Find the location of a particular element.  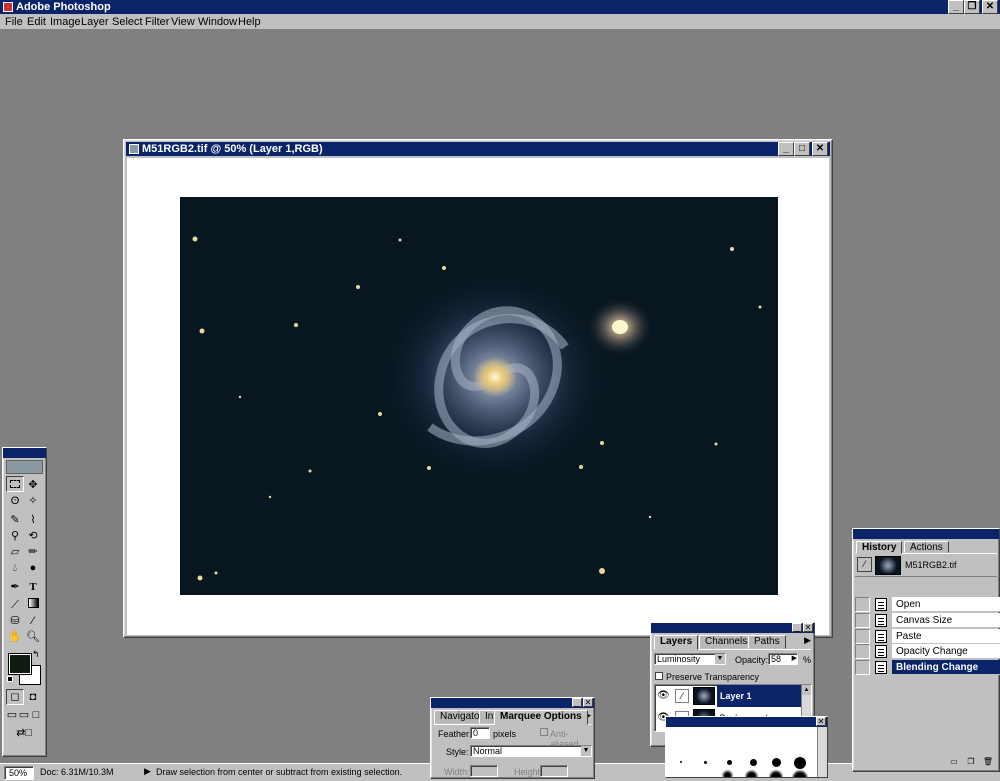

tab-history: History is located at coordinates (879, 547).